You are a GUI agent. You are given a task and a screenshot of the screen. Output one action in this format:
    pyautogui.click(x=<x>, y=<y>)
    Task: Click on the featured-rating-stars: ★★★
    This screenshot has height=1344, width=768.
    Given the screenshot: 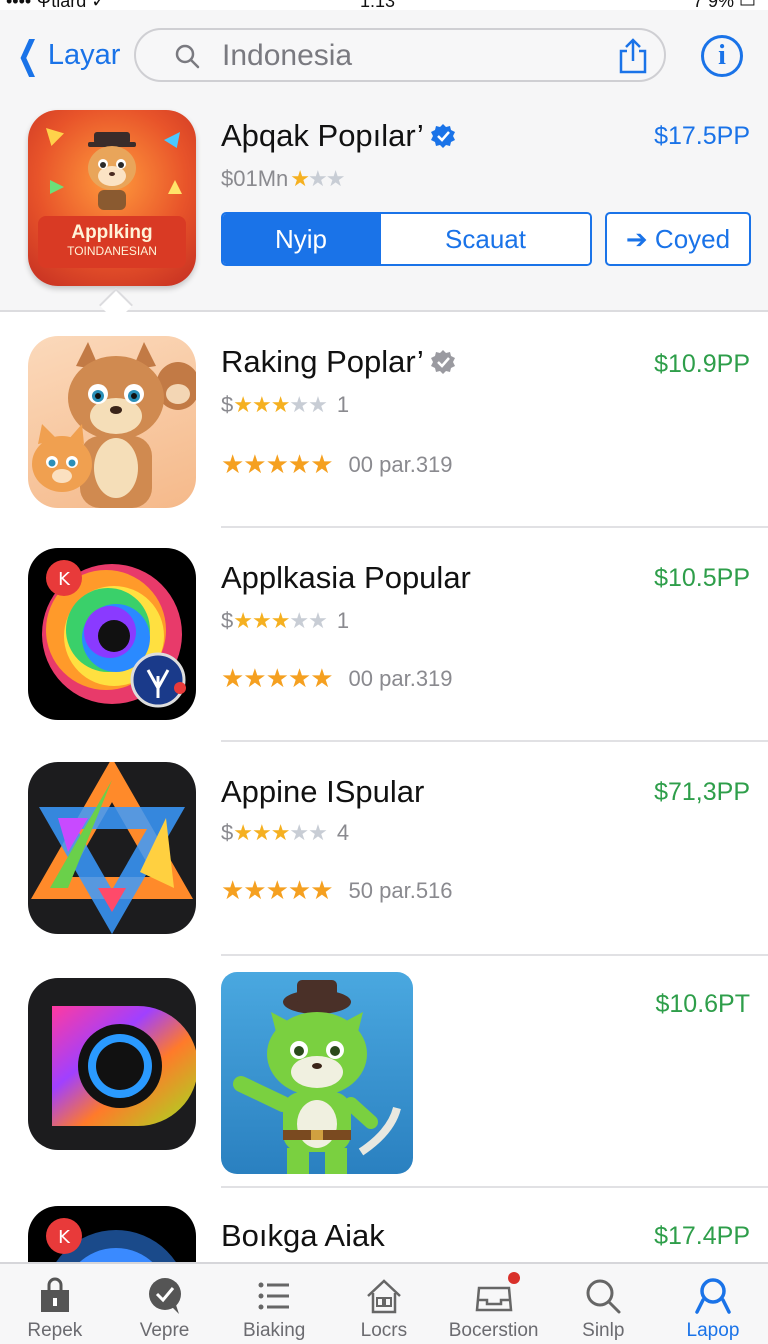 What is the action you would take?
    pyautogui.click(x=317, y=179)
    